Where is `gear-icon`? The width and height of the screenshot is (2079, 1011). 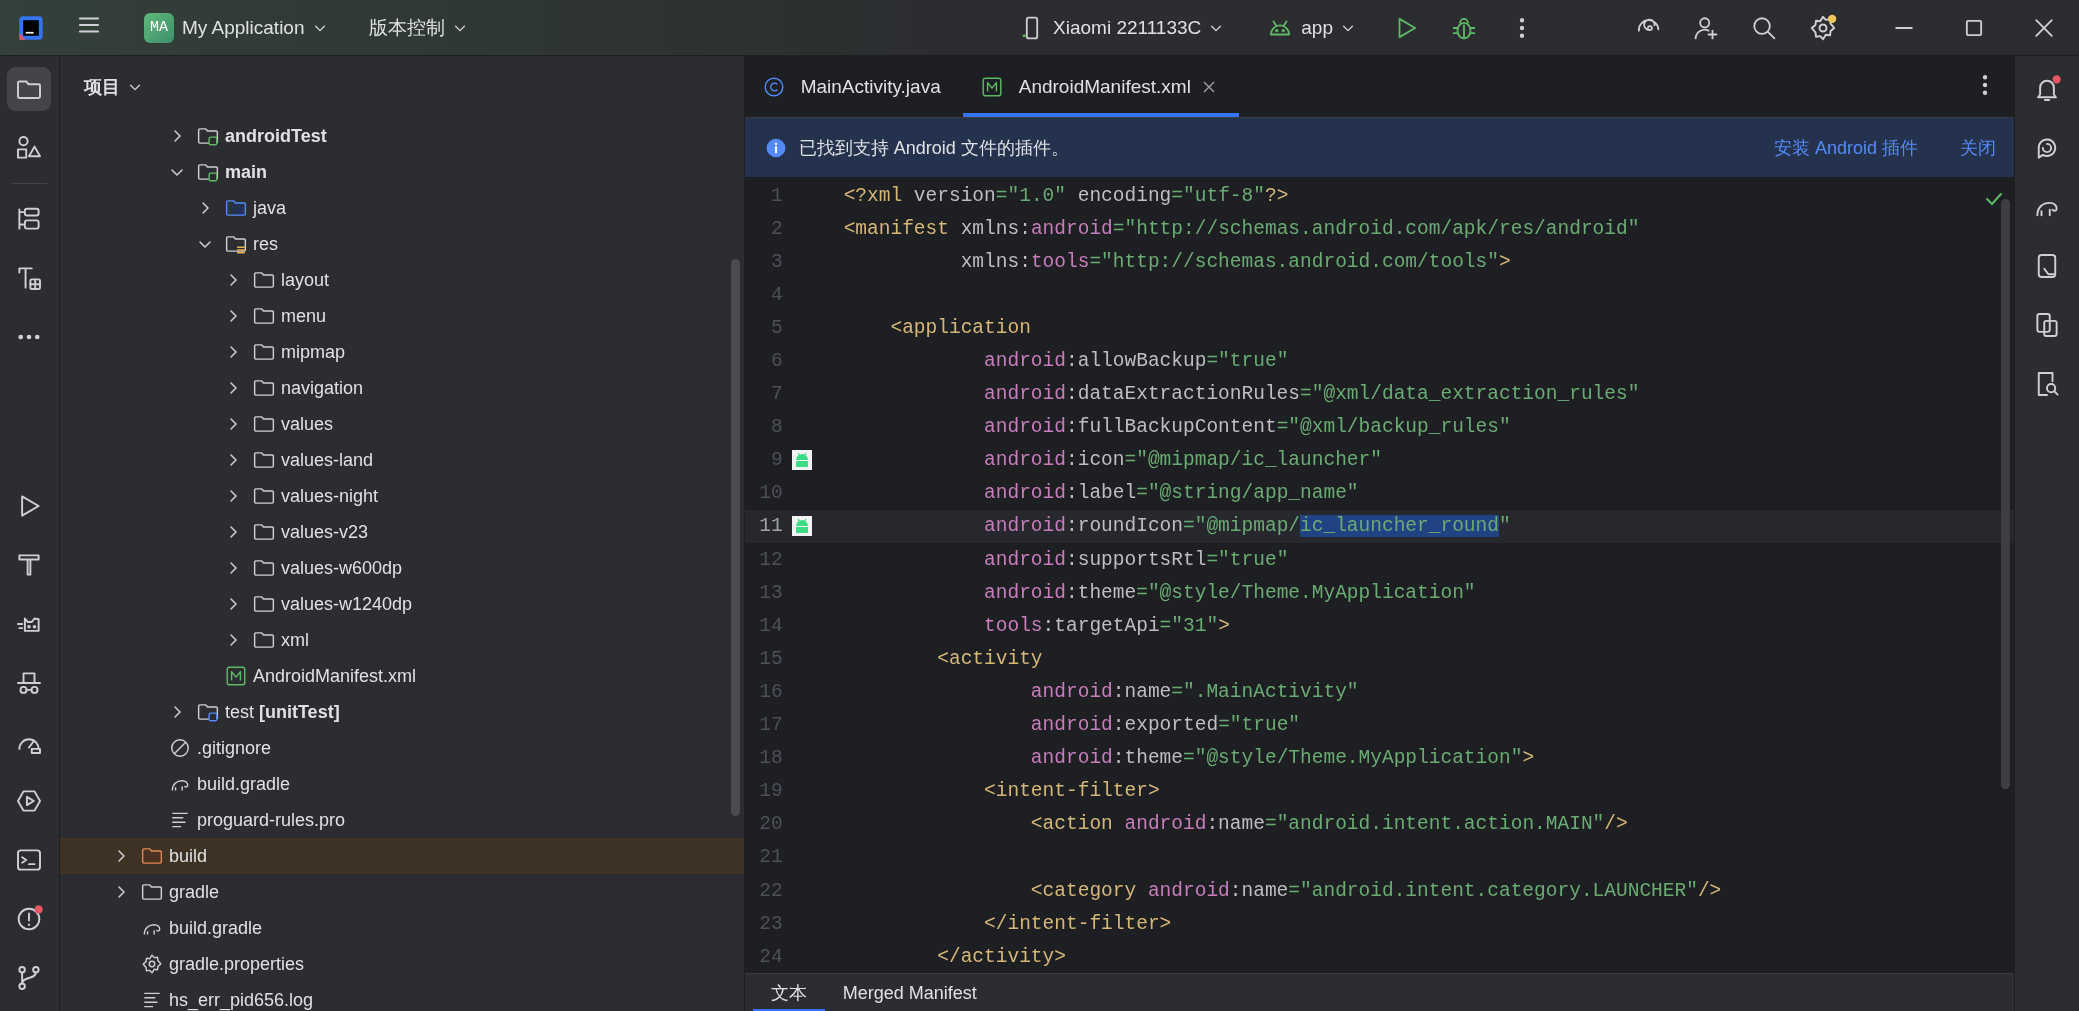
gear-icon is located at coordinates (151, 964).